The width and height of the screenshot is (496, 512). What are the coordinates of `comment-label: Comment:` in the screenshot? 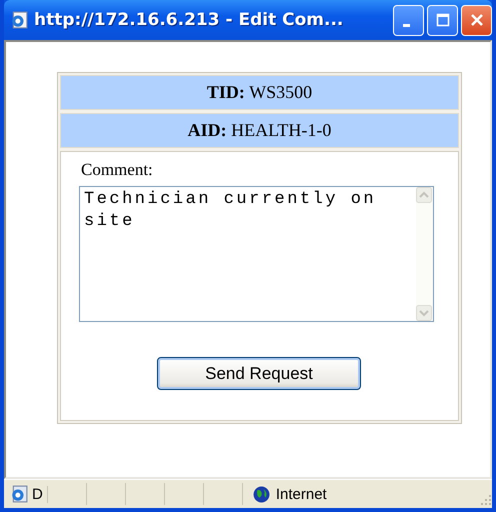 It's located at (117, 170).